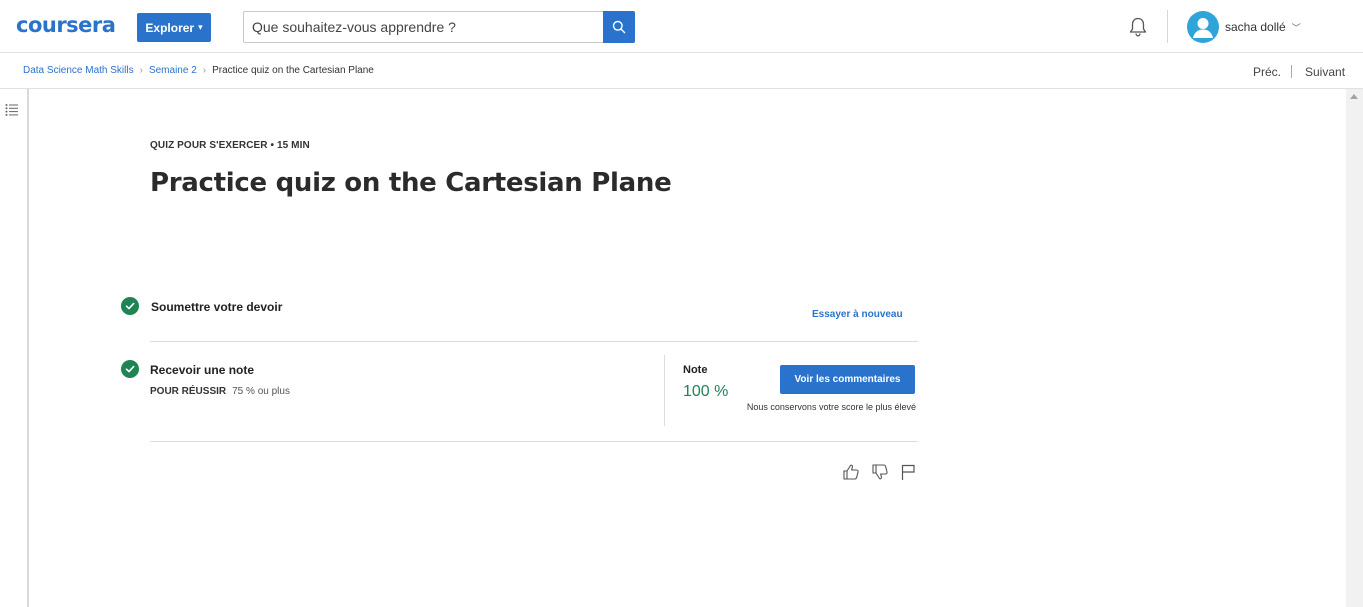  What do you see at coordinates (706, 391) in the screenshot?
I see `grade-value: 100 %` at bounding box center [706, 391].